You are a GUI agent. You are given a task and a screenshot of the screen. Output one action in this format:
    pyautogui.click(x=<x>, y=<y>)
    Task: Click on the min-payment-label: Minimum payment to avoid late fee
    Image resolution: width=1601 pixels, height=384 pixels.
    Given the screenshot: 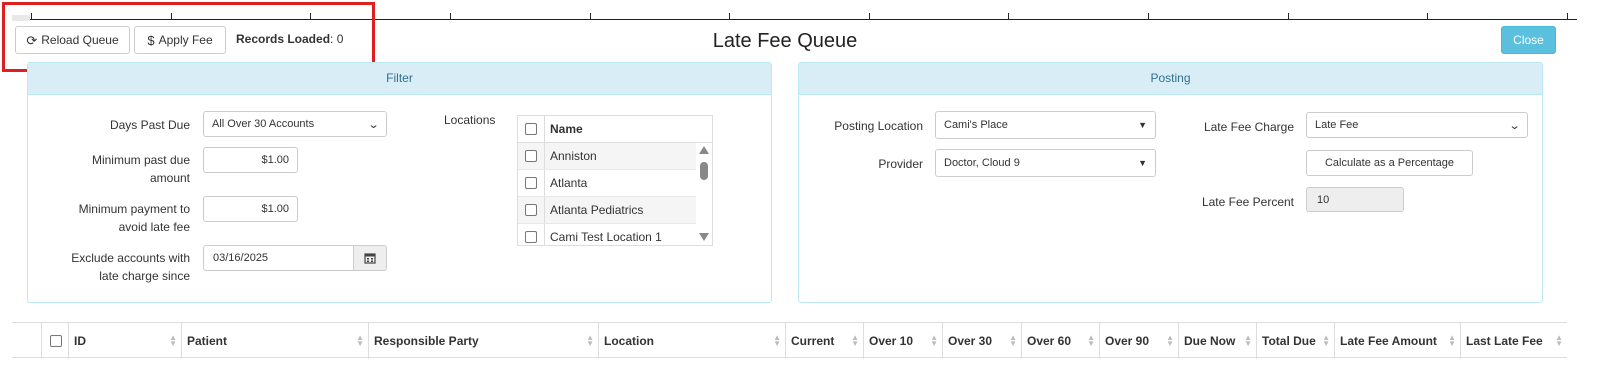 What is the action you would take?
    pyautogui.click(x=115, y=218)
    